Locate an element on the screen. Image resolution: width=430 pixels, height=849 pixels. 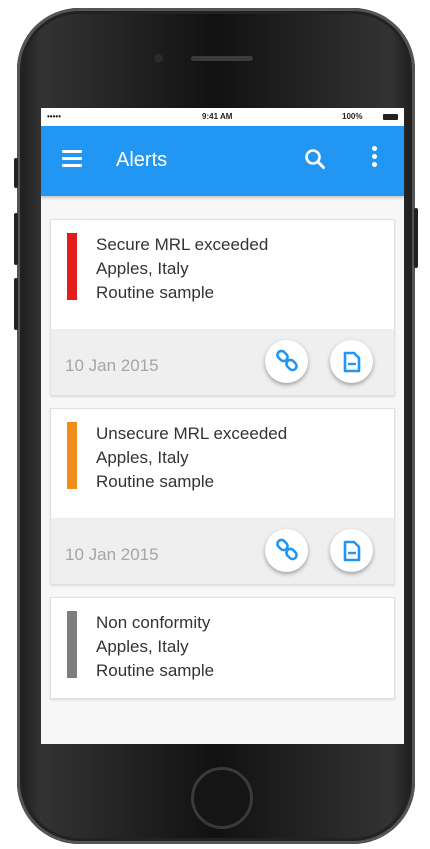
front-camera is located at coordinates (158, 58).